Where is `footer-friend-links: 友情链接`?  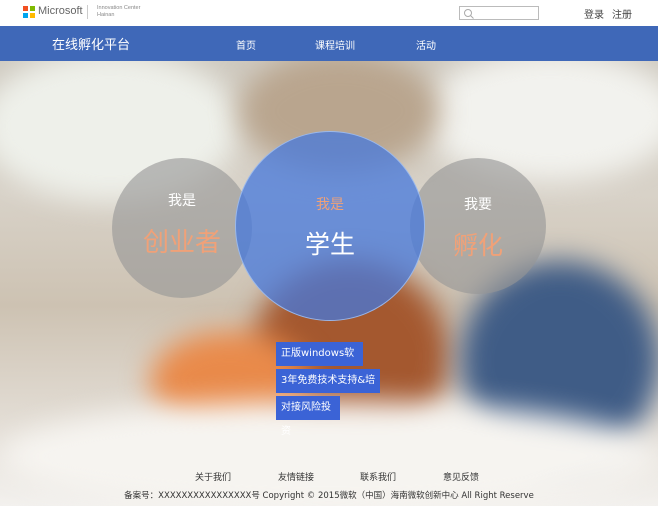 footer-friend-links: 友情链接 is located at coordinates (296, 476).